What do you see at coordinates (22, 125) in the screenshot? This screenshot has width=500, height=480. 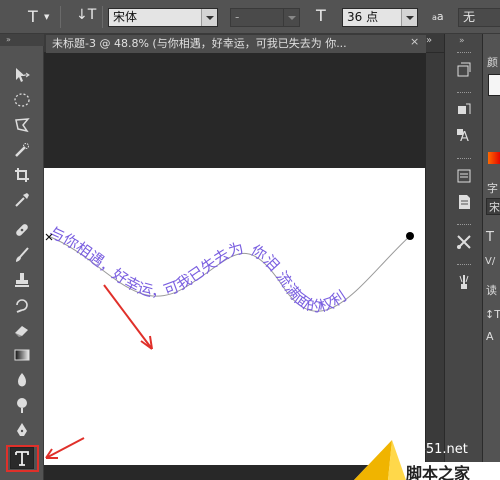 I see `lasso-tool-icon` at bounding box center [22, 125].